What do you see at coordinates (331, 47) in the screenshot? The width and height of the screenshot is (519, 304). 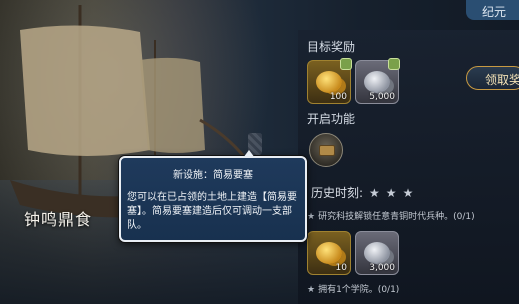 I see `reward-section-label: 目标奖励` at bounding box center [331, 47].